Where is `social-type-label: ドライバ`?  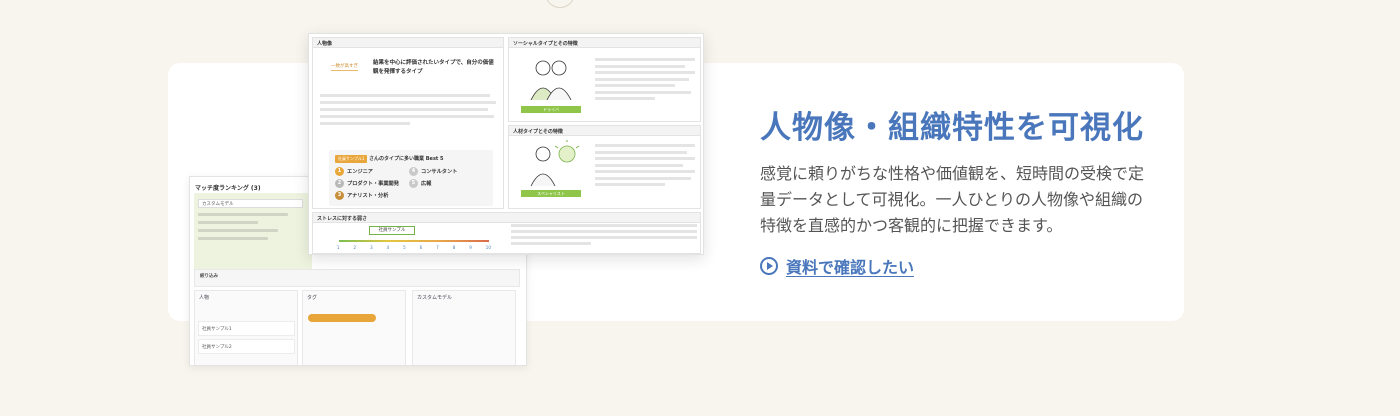 social-type-label: ドライバ is located at coordinates (551, 109).